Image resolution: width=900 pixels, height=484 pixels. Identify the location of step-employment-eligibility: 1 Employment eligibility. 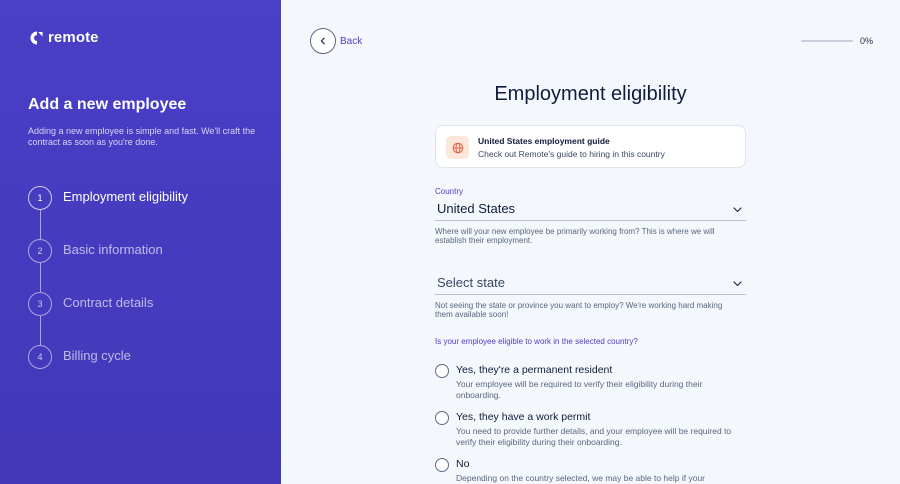
(148, 198).